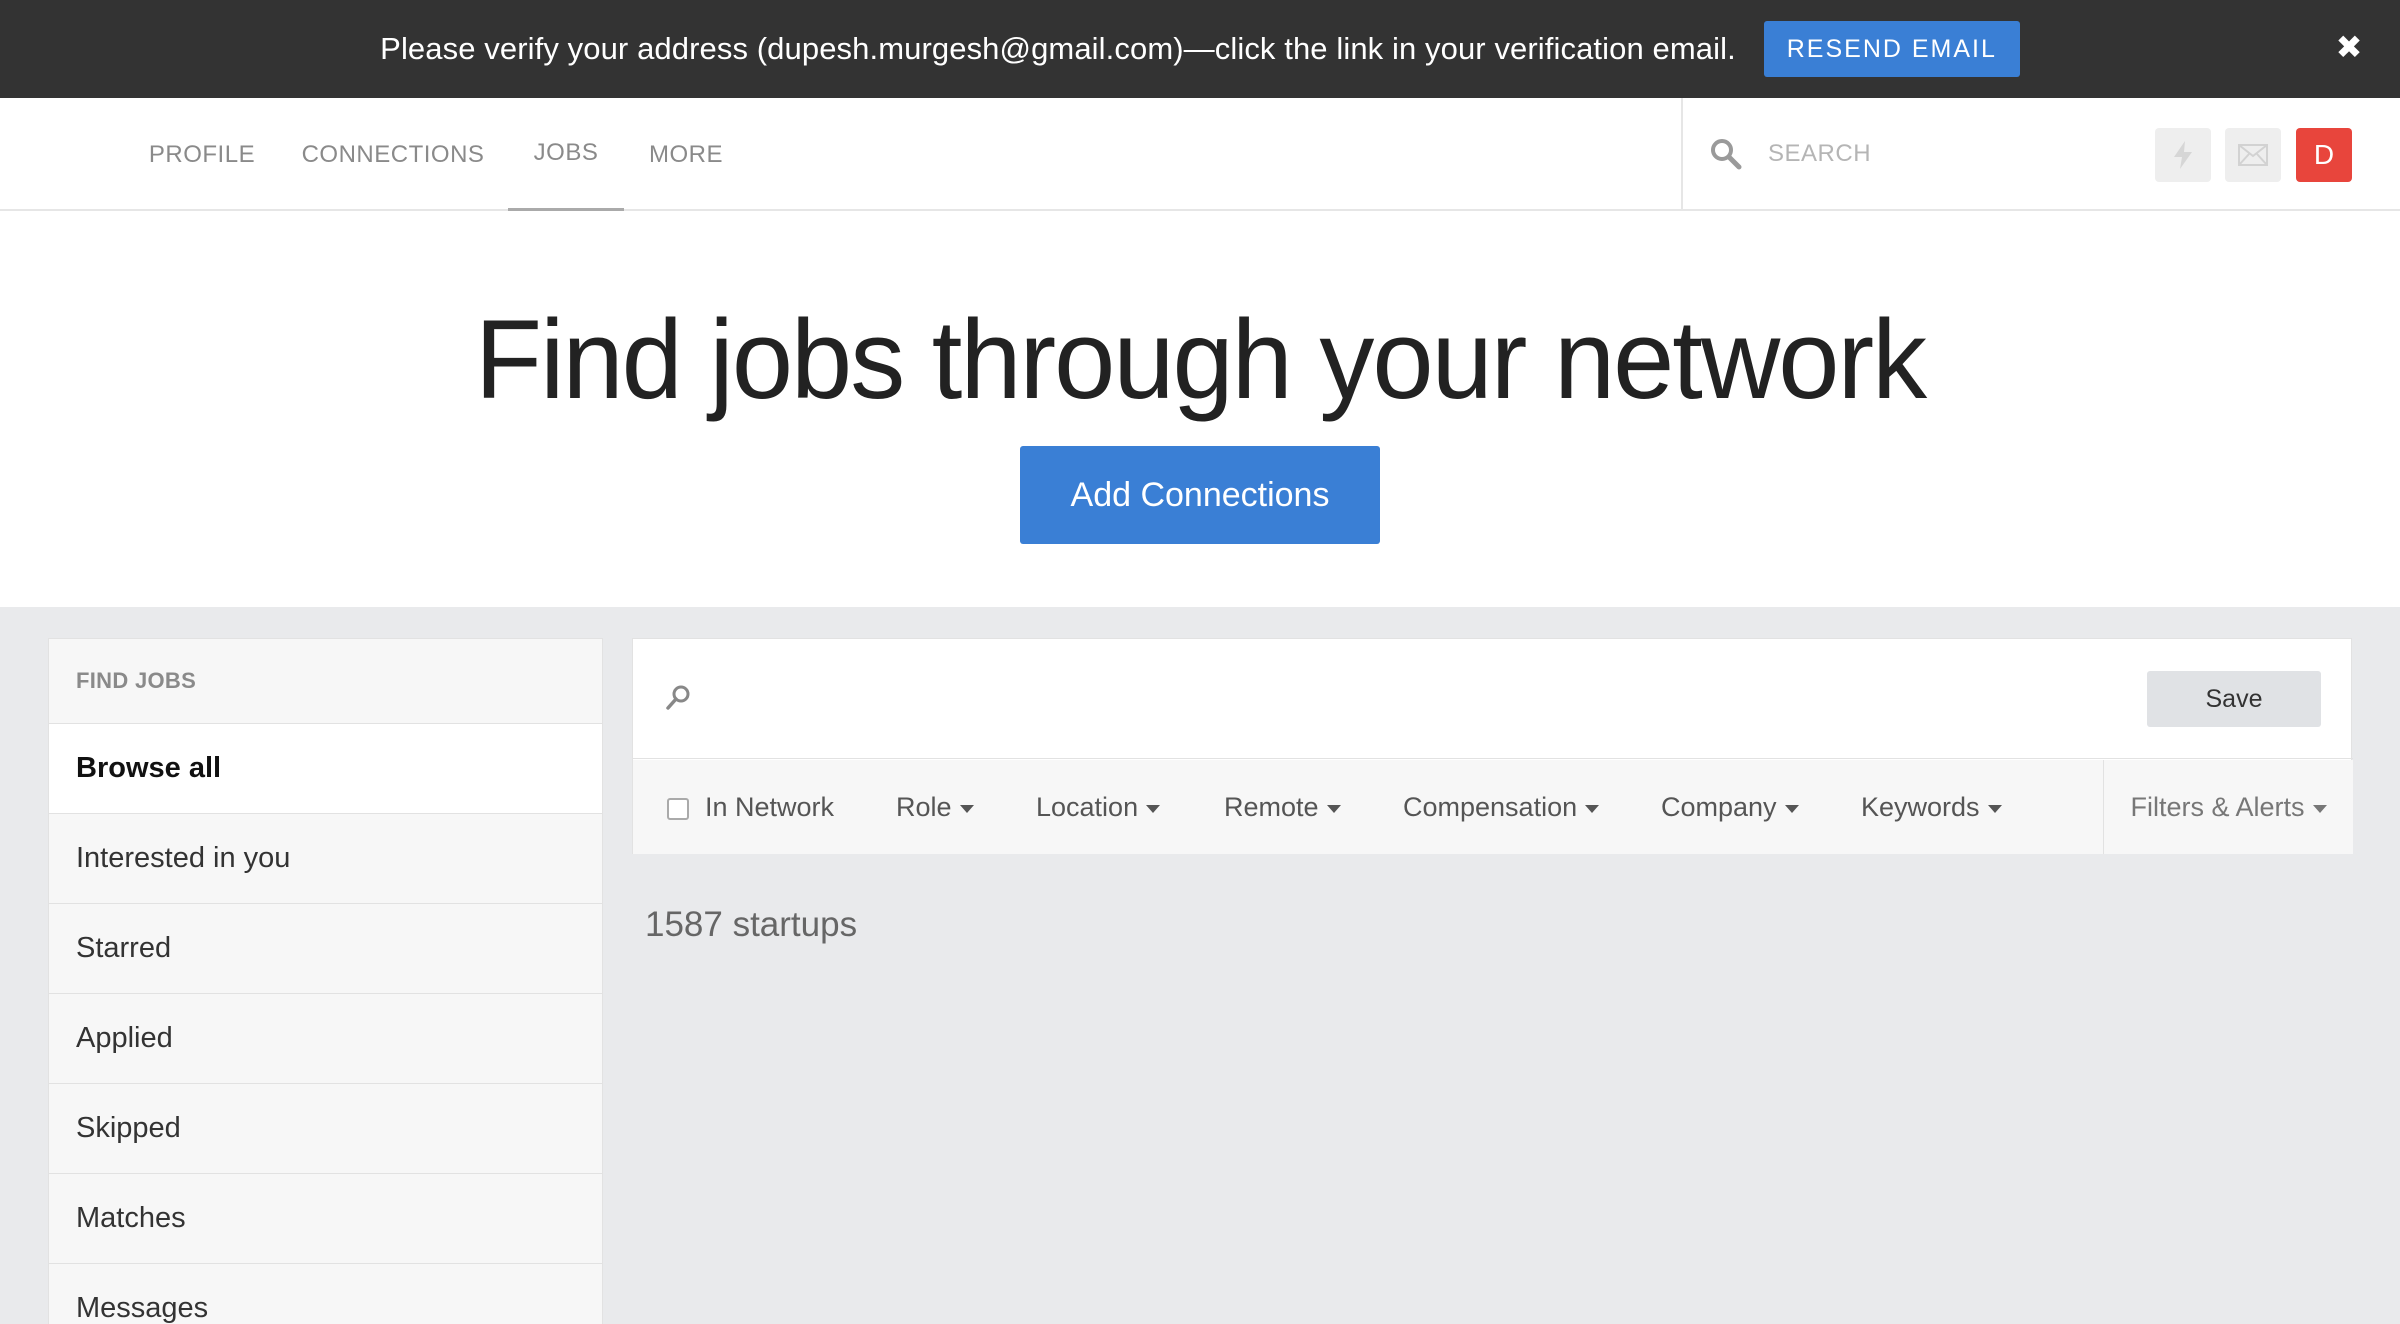  What do you see at coordinates (2234, 699) in the screenshot?
I see `save-search-button: Save` at bounding box center [2234, 699].